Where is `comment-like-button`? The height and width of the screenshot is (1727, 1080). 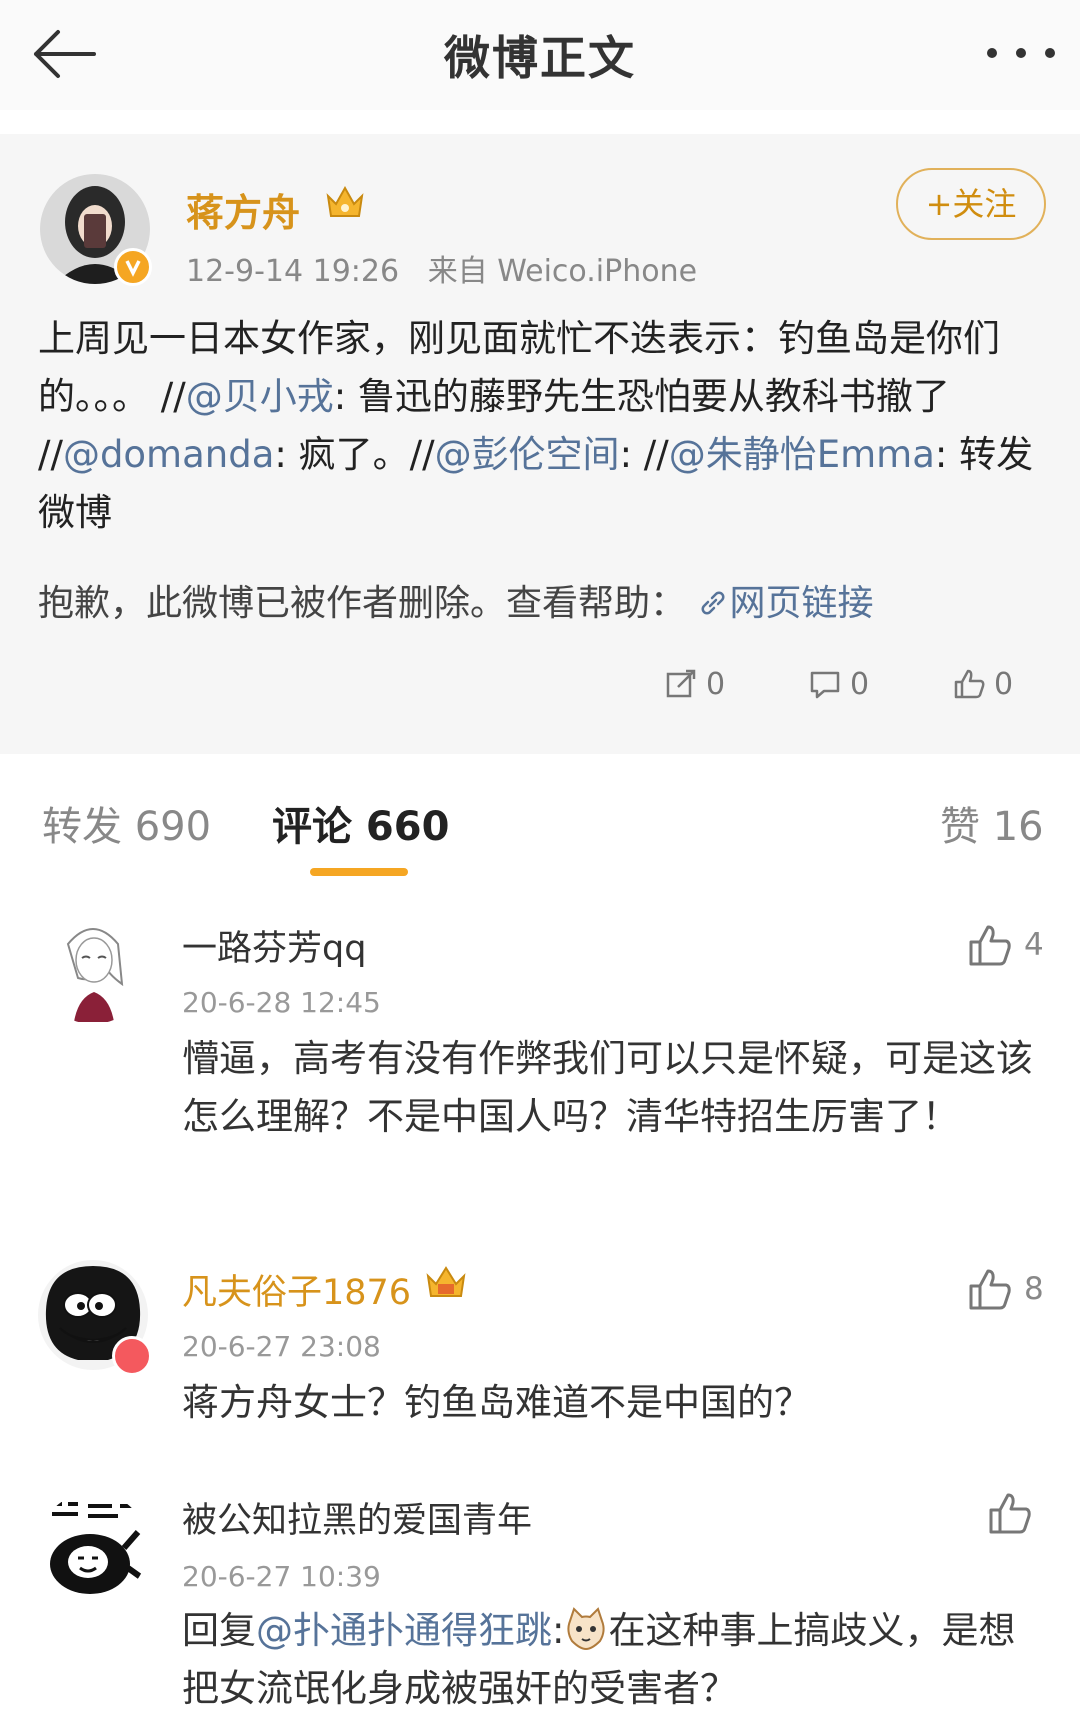
comment-like-button is located at coordinates (1015, 1513).